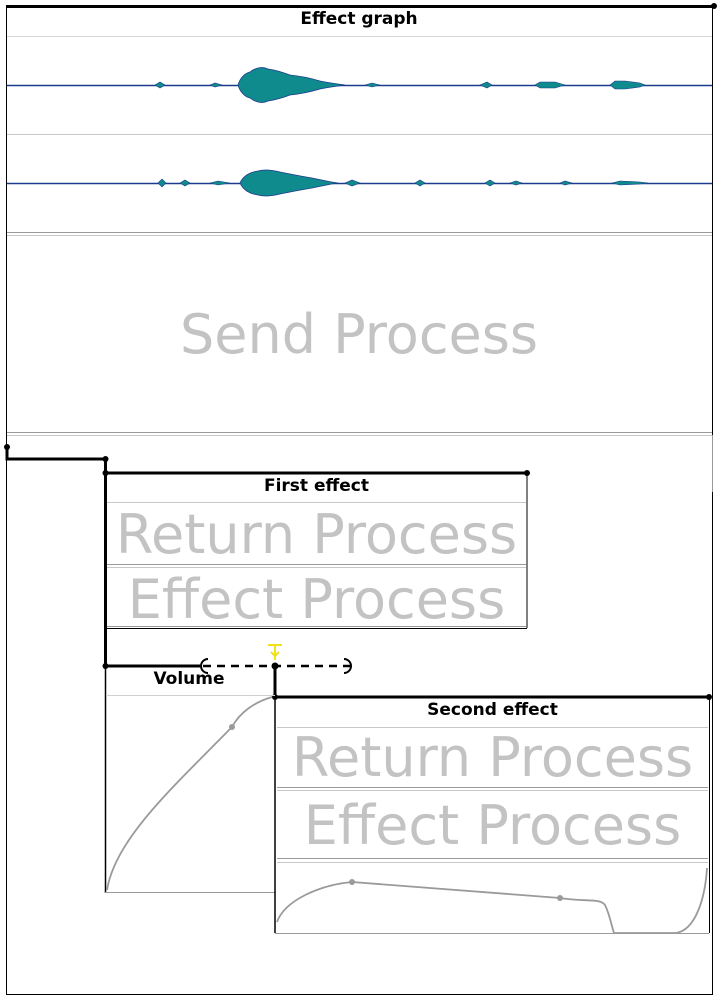 Image resolution: width=719 pixels, height=998 pixels. What do you see at coordinates (492, 900) in the screenshot?
I see `second-effect-curve` at bounding box center [492, 900].